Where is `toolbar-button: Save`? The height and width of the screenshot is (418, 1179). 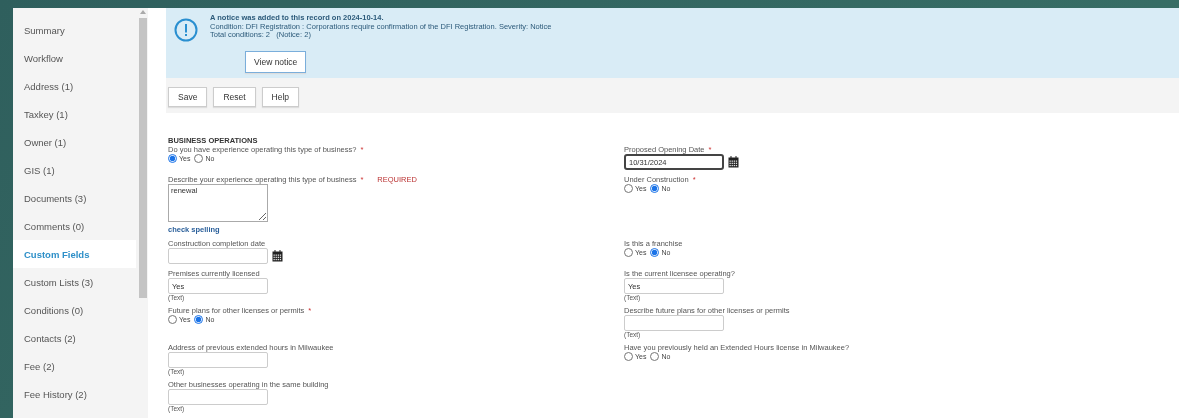
toolbar-button: Save is located at coordinates (188, 97).